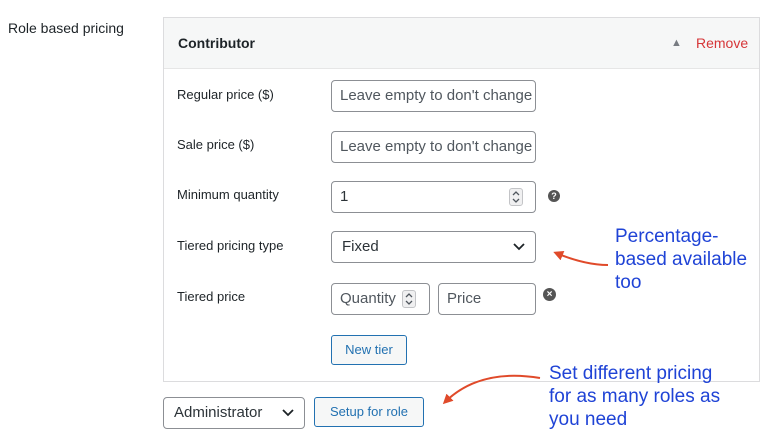 The width and height of the screenshot is (768, 446). What do you see at coordinates (491, 389) in the screenshot?
I see `arrow-to-setup-role` at bounding box center [491, 389].